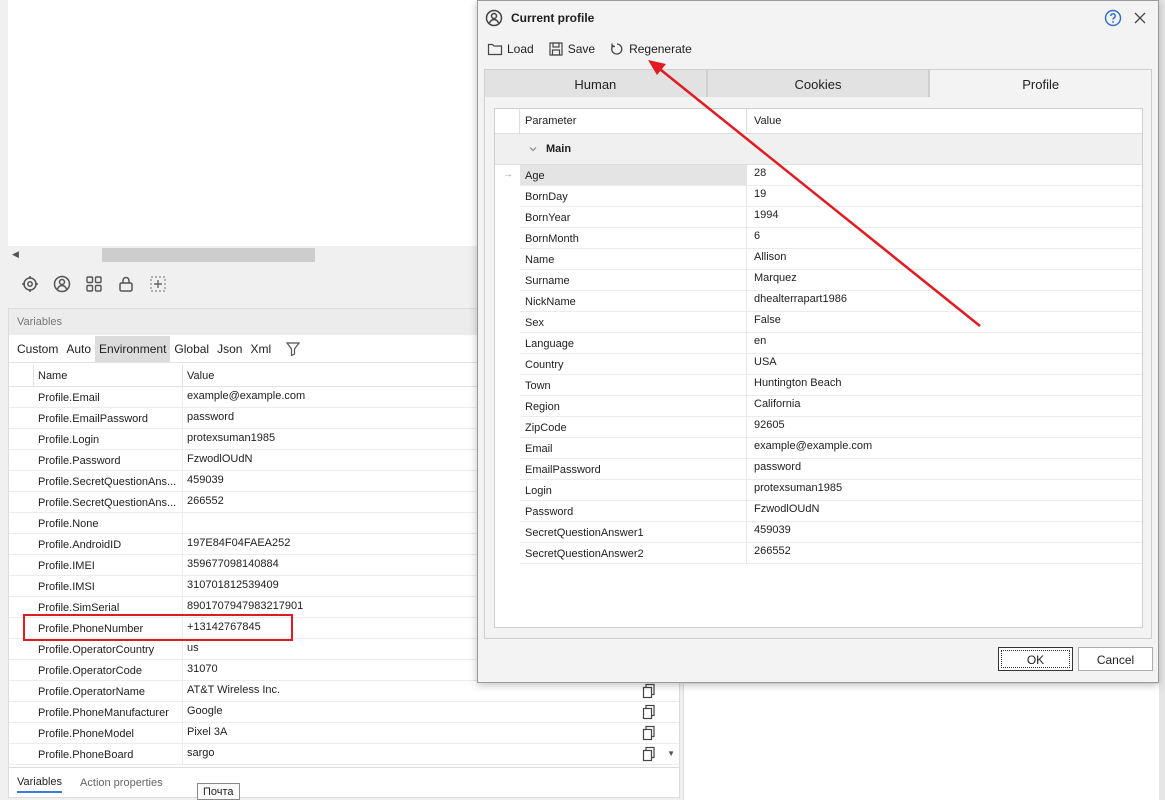 The width and height of the screenshot is (1165, 800). Describe the element at coordinates (191, 349) in the screenshot. I see `tab-global: Global` at that location.